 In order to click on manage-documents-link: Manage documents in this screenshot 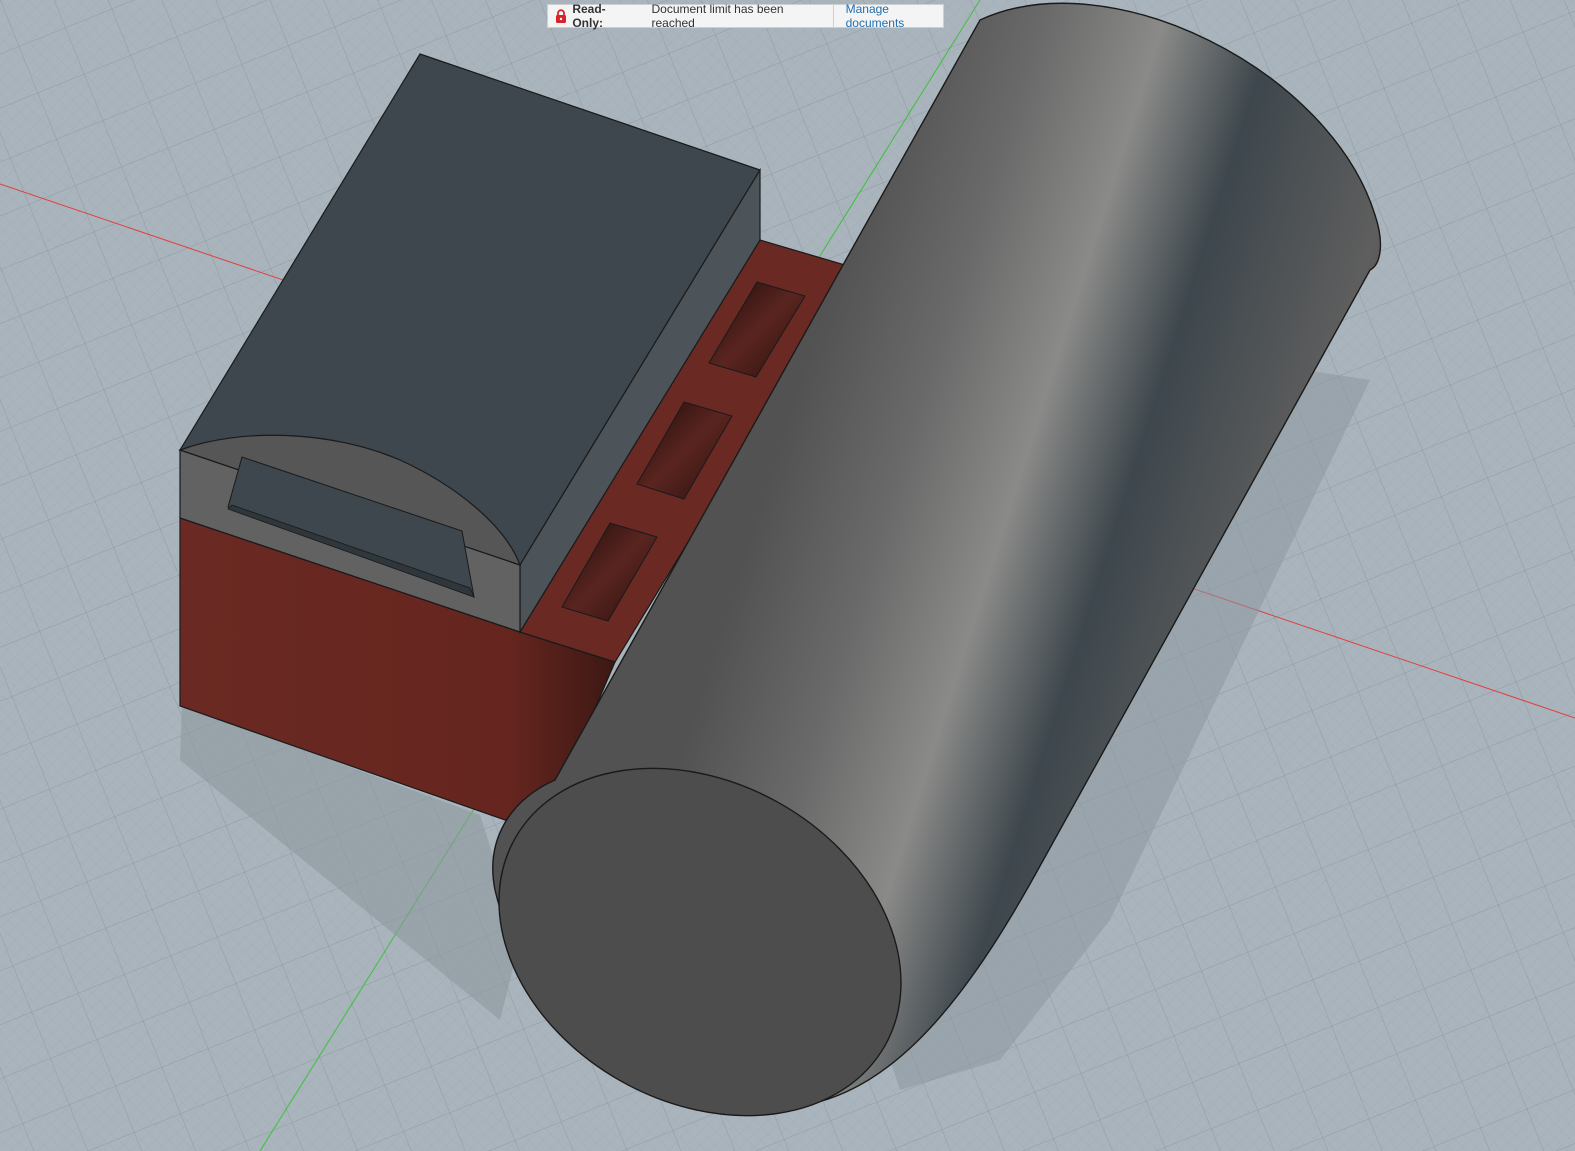, I will do `click(894, 16)`.